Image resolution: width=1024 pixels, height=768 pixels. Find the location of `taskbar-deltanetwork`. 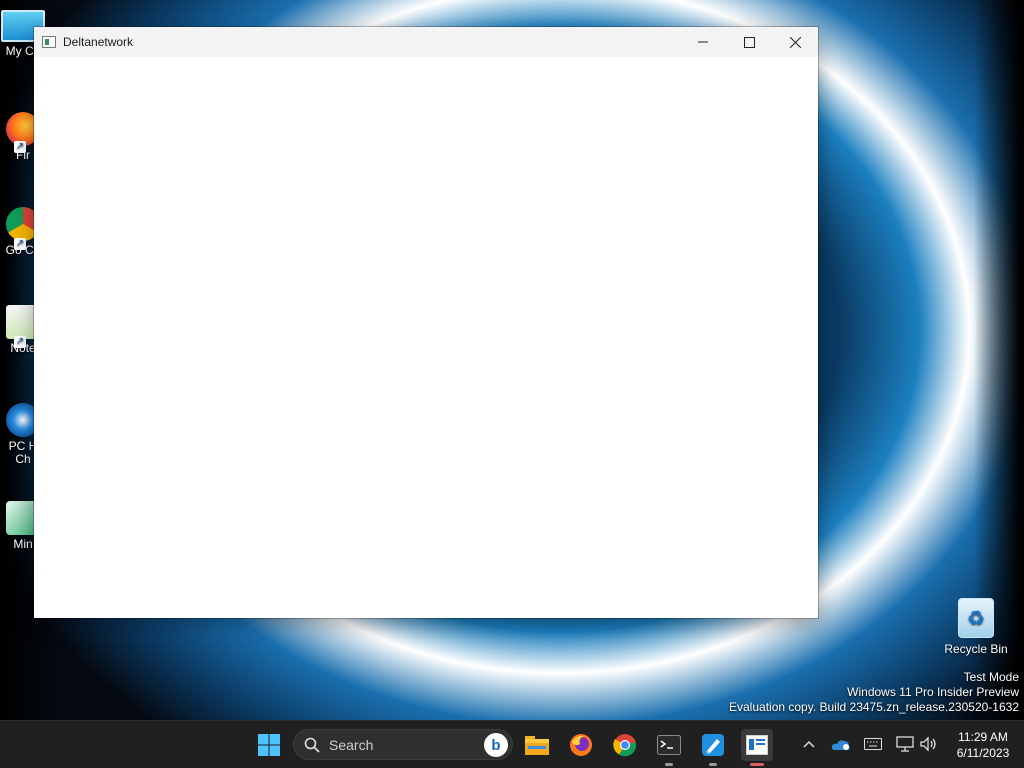

taskbar-deltanetwork is located at coordinates (757, 747).